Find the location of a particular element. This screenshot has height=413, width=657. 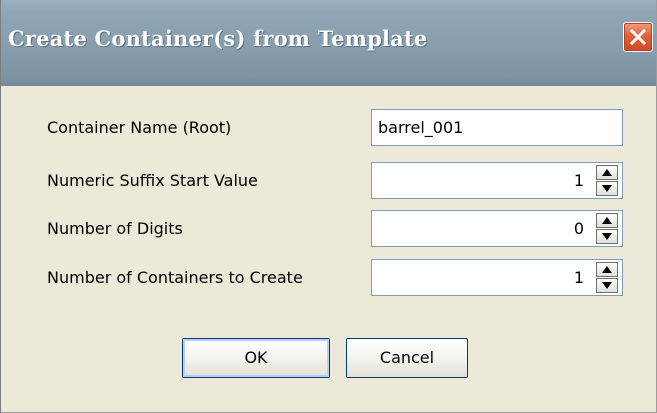

container-name-label: Container Name (Root) is located at coordinates (139, 127).